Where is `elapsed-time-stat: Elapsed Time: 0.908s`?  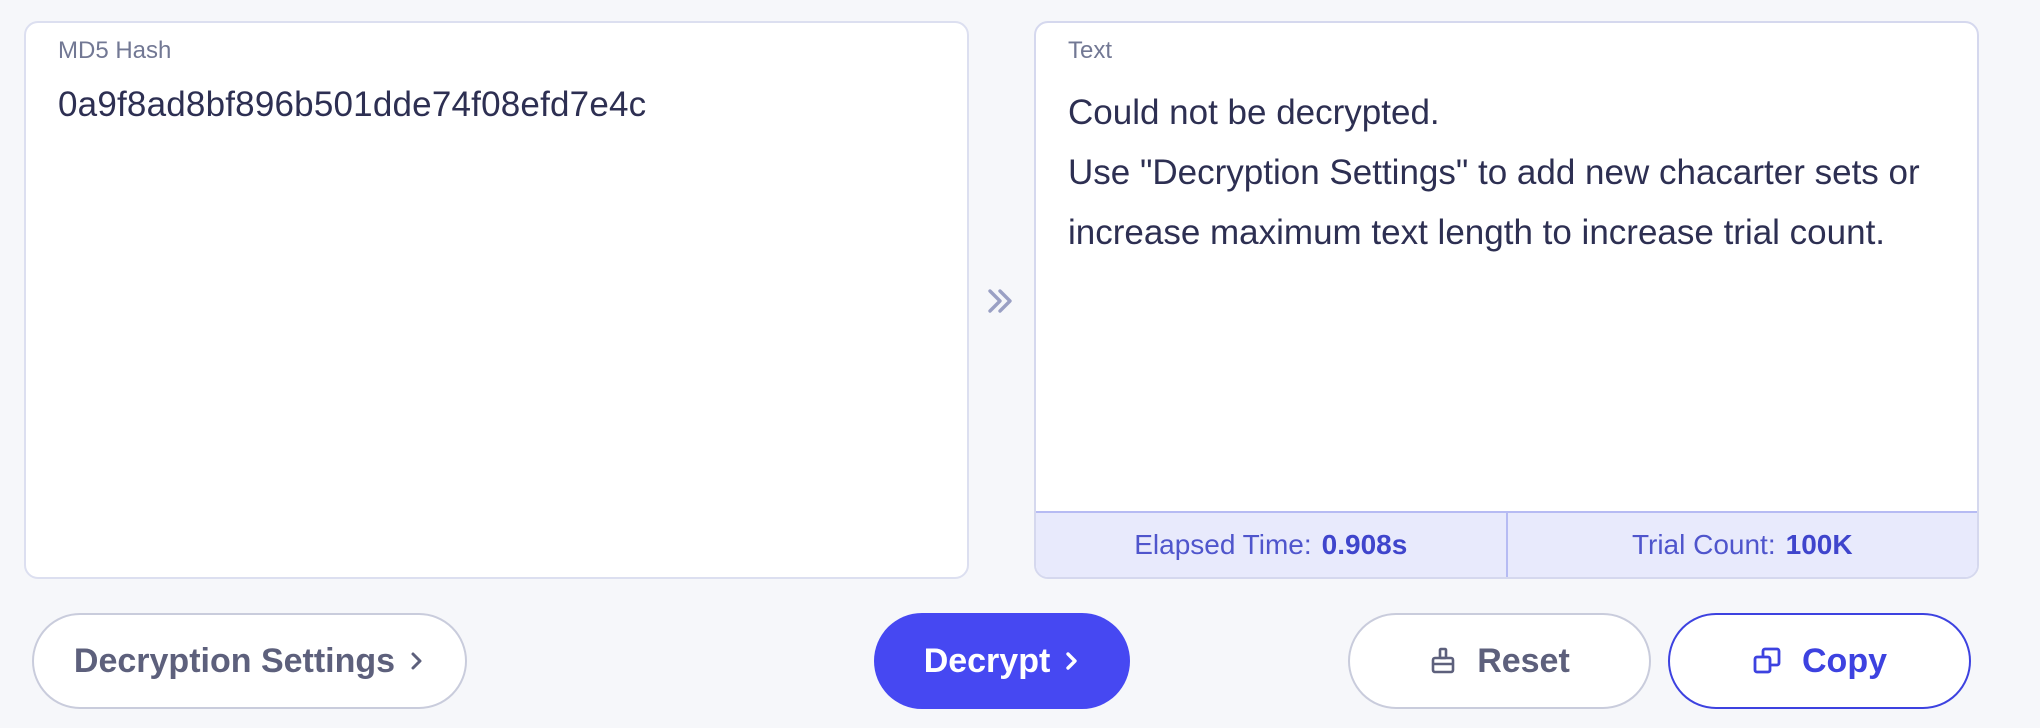 elapsed-time-stat: Elapsed Time: 0.908s is located at coordinates (1271, 545).